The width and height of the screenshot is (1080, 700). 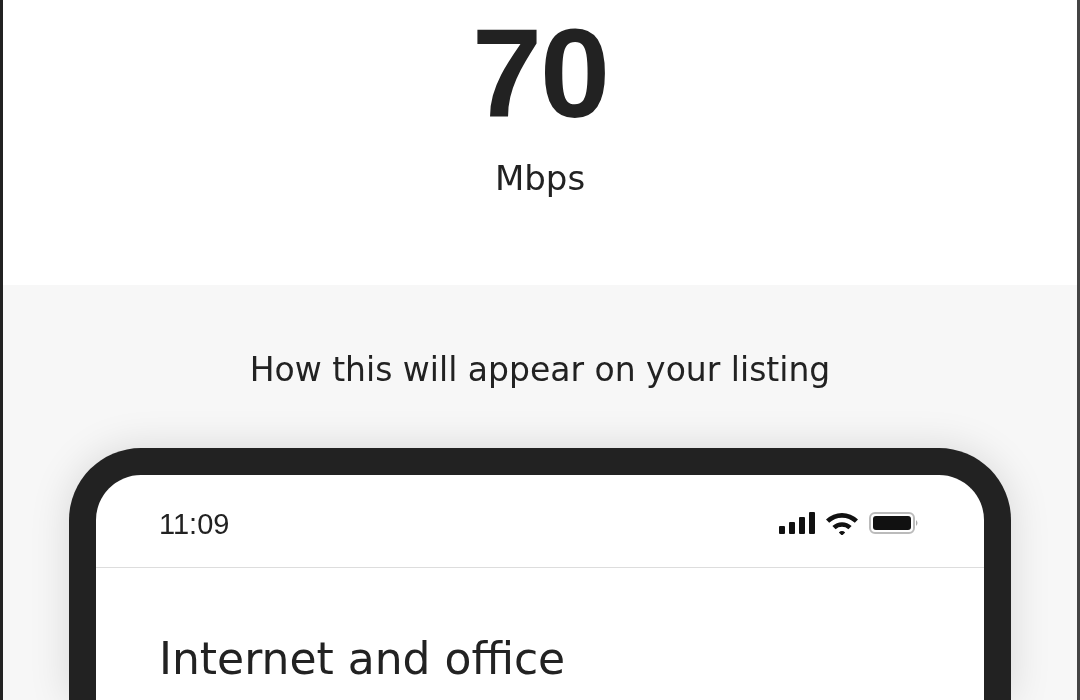 What do you see at coordinates (540, 369) in the screenshot?
I see `preview-caption: How this will appear on your listing` at bounding box center [540, 369].